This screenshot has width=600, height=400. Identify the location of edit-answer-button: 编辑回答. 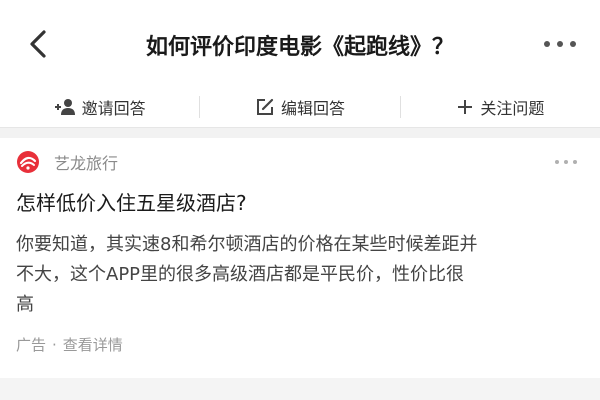
(299, 106).